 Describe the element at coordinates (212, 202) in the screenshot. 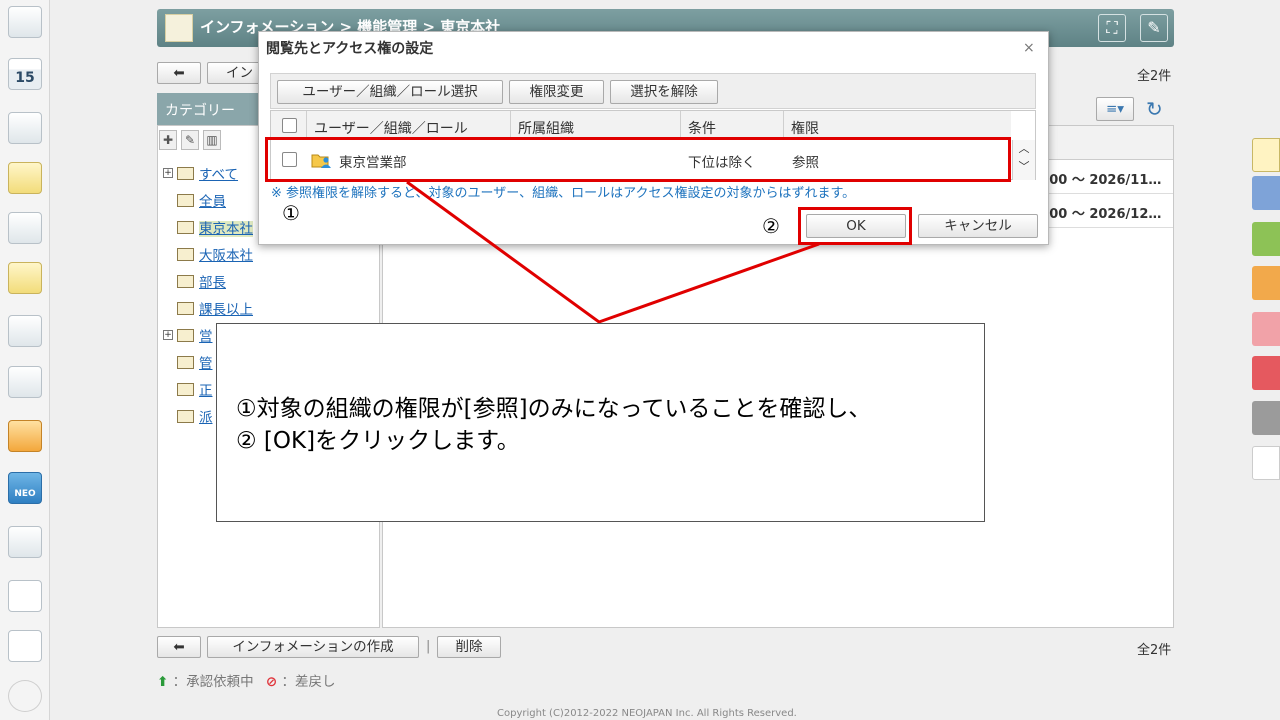

I see `category-label: 全員` at that location.